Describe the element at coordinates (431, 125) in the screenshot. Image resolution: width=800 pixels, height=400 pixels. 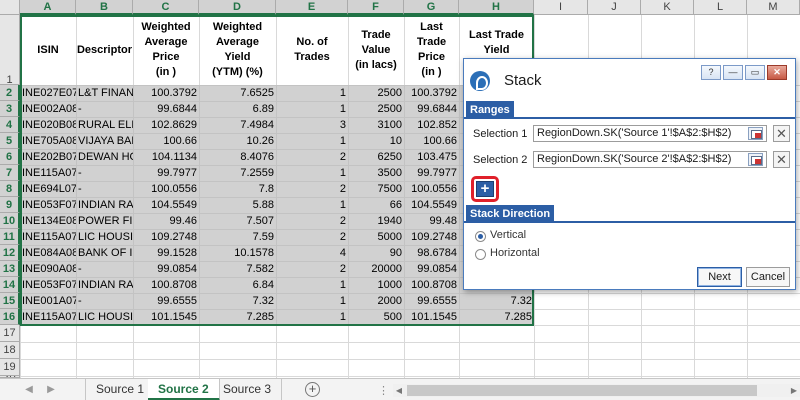
I see `cell-last-trade-price: 102.852` at that location.